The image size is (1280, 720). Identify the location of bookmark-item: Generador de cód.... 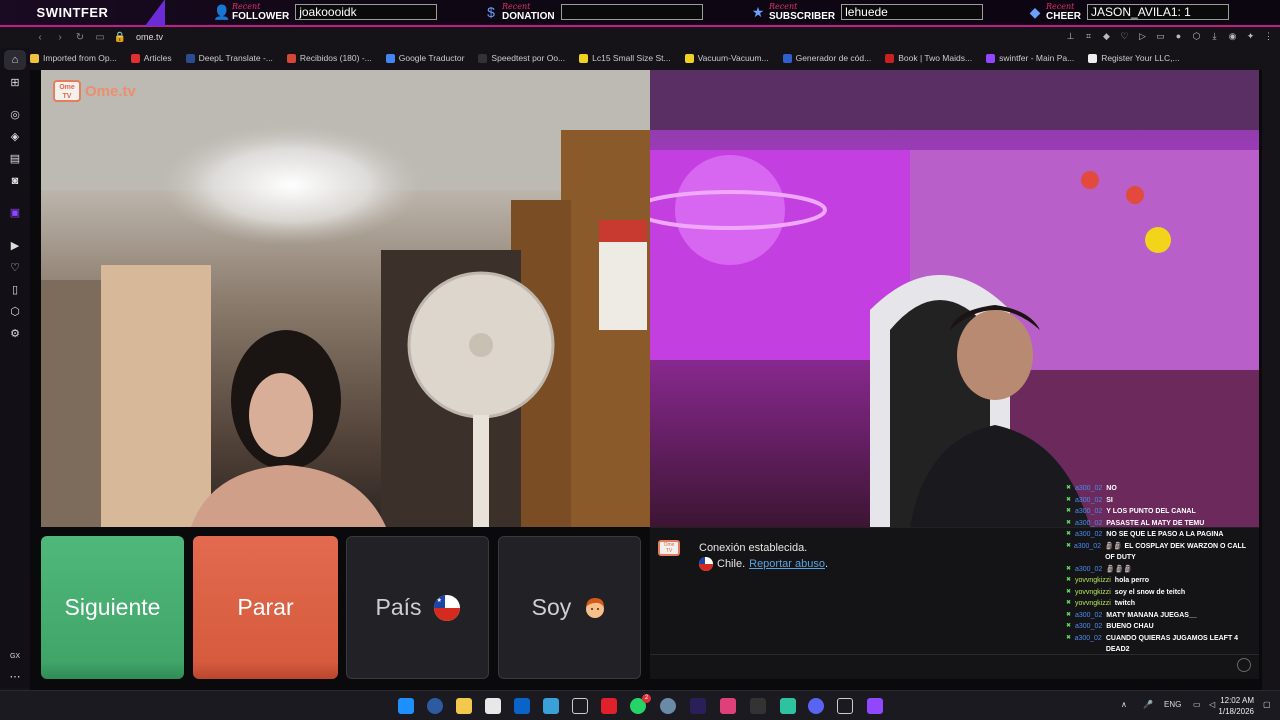
(826, 58).